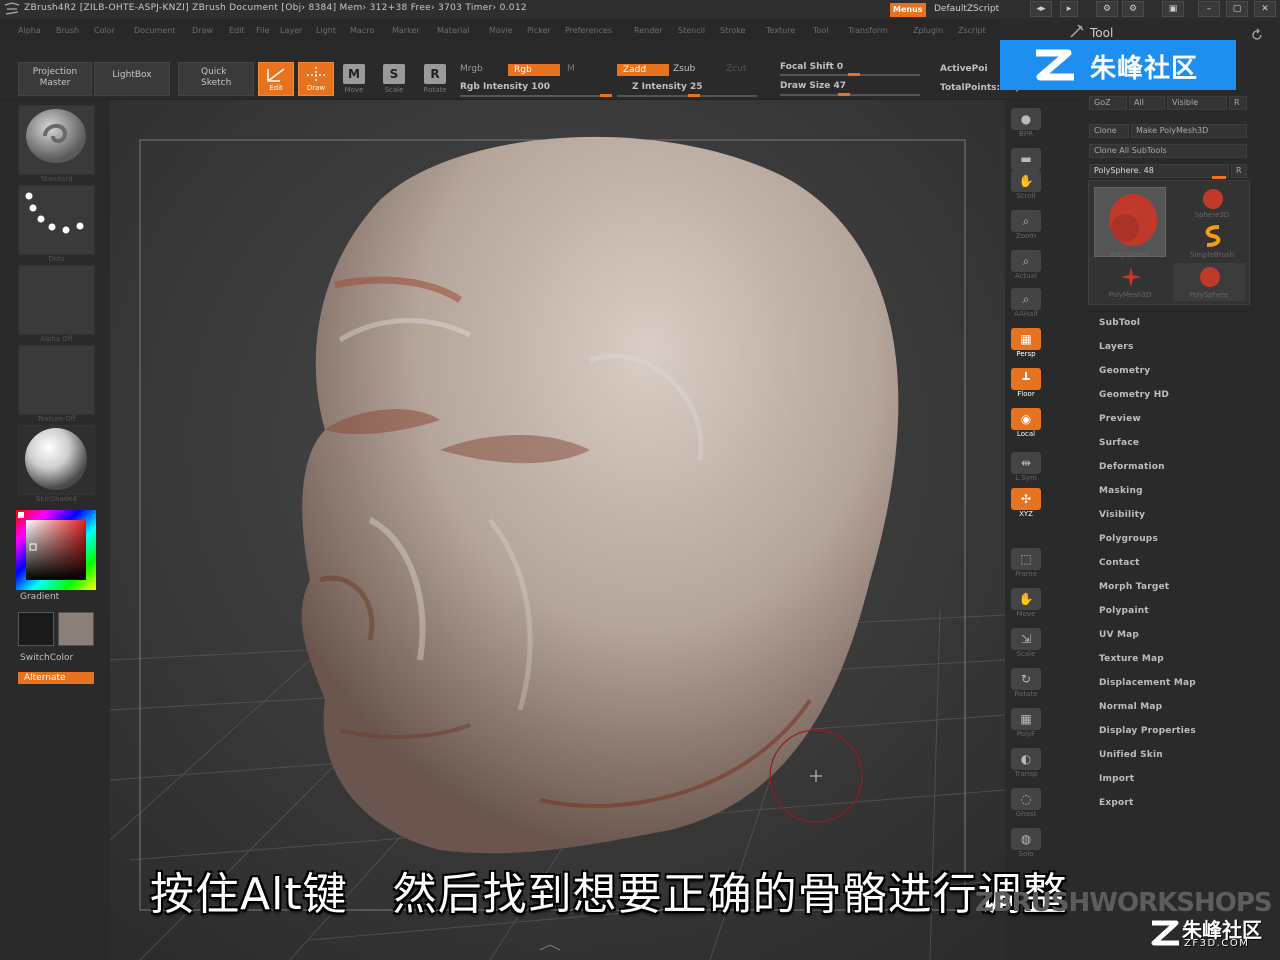 This screenshot has width=1280, height=960. I want to click on section-surface: Surface, so click(1119, 443).